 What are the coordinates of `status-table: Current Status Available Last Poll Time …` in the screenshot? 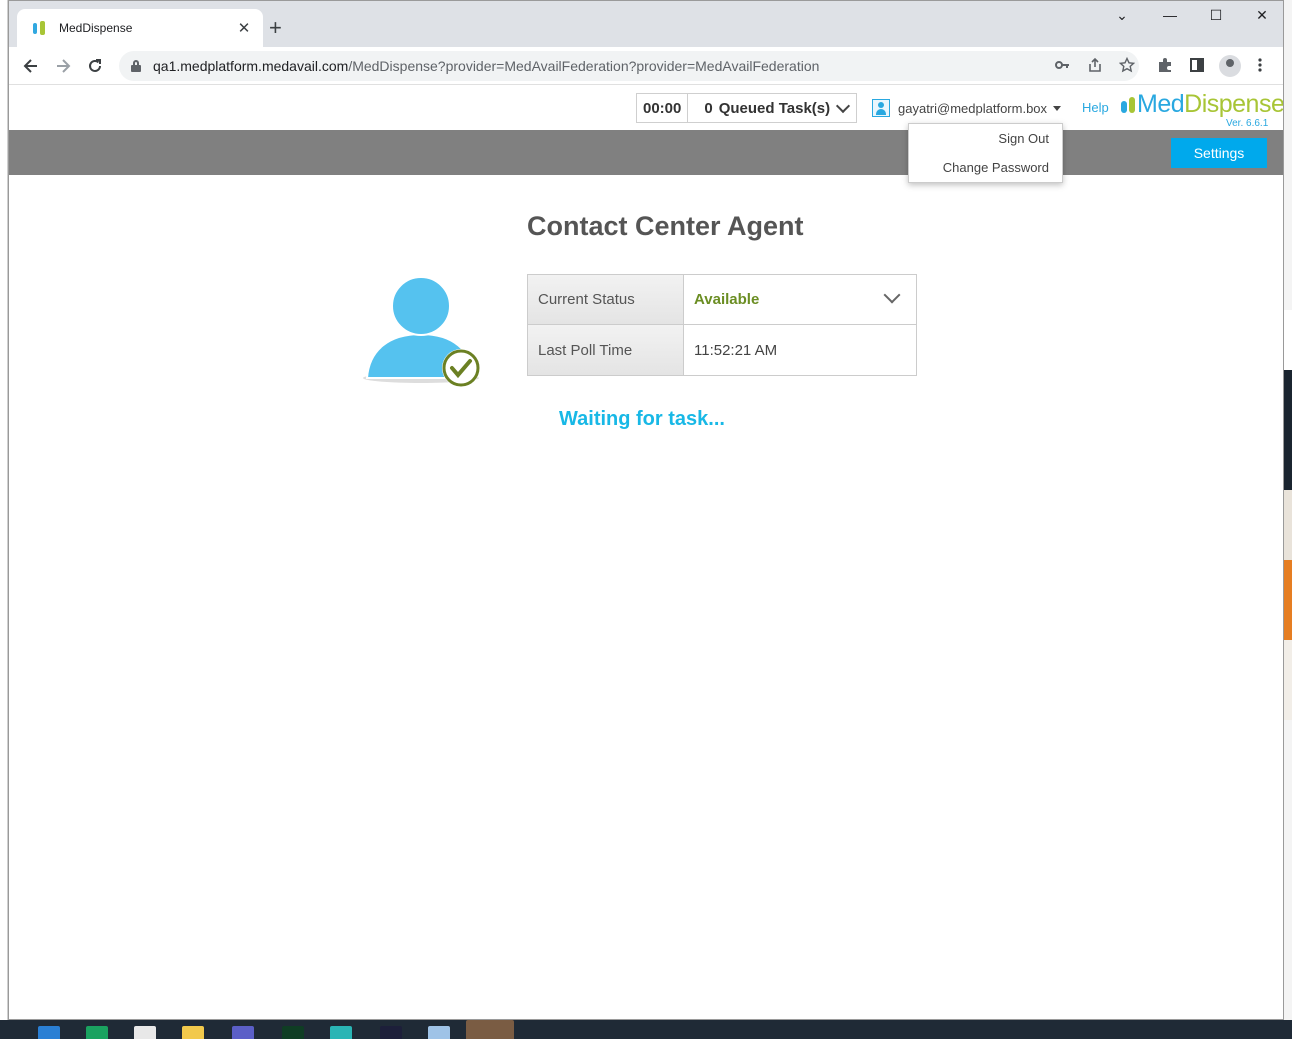 It's located at (722, 325).